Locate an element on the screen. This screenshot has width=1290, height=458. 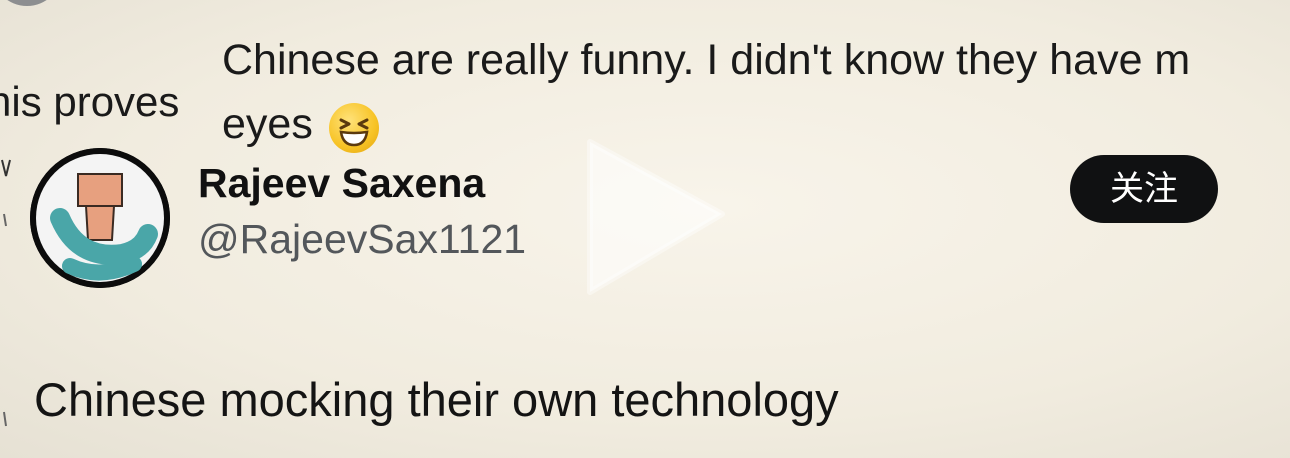
avatar is located at coordinates (100, 218).